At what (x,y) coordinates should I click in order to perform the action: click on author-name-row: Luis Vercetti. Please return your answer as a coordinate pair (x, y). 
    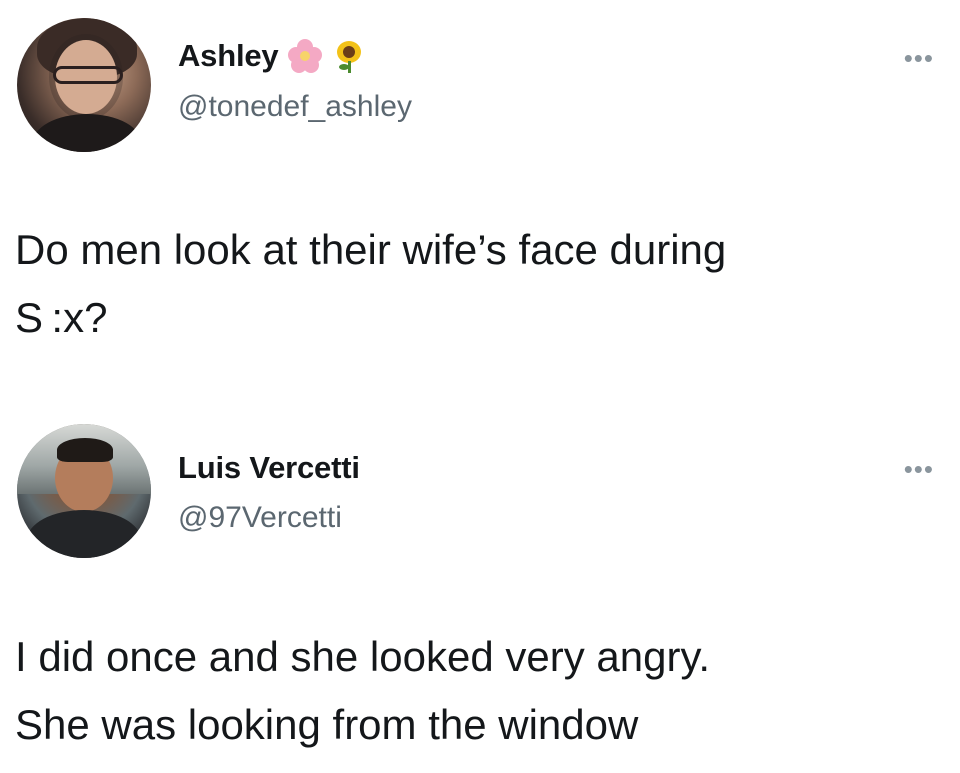
    Looking at the image, I should click on (269, 468).